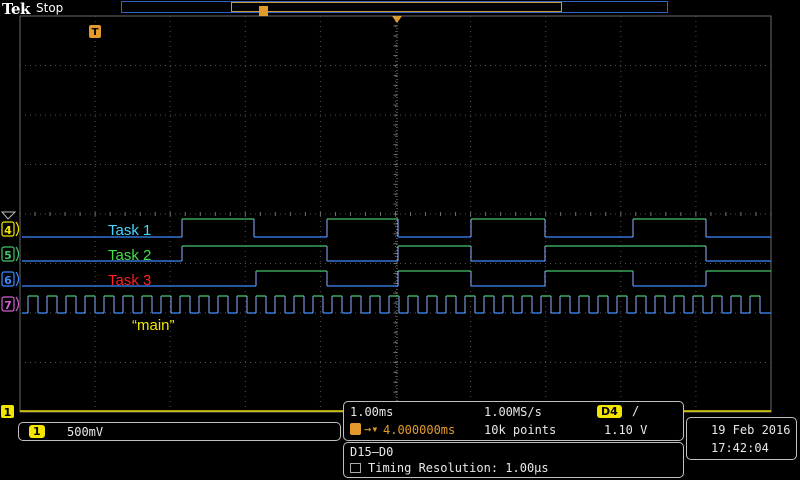 The height and width of the screenshot is (480, 800). What do you see at coordinates (8, 255) in the screenshot?
I see `ch5-marker-label: 5` at bounding box center [8, 255].